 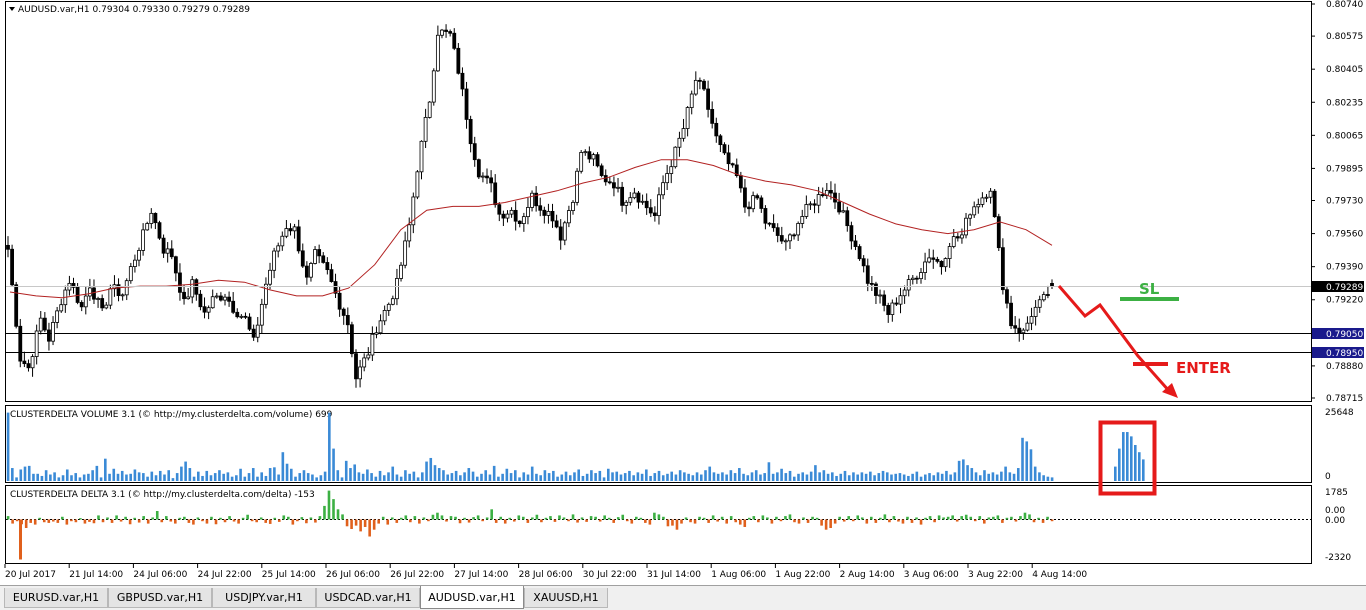 What do you see at coordinates (264, 598) in the screenshot?
I see `tab-usdjpy: USDJPY.var,H1` at bounding box center [264, 598].